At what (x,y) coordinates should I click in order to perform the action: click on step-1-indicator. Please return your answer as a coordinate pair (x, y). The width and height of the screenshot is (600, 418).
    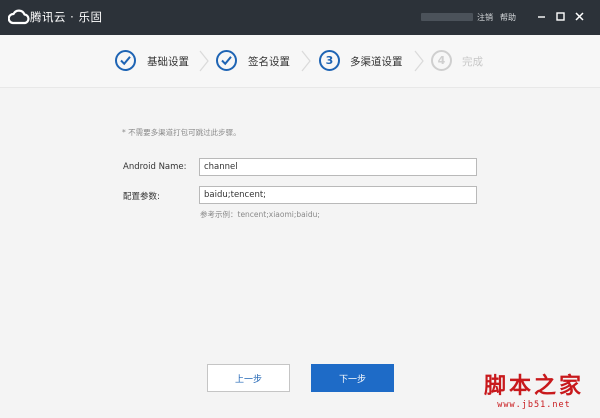
    Looking at the image, I should click on (125, 60).